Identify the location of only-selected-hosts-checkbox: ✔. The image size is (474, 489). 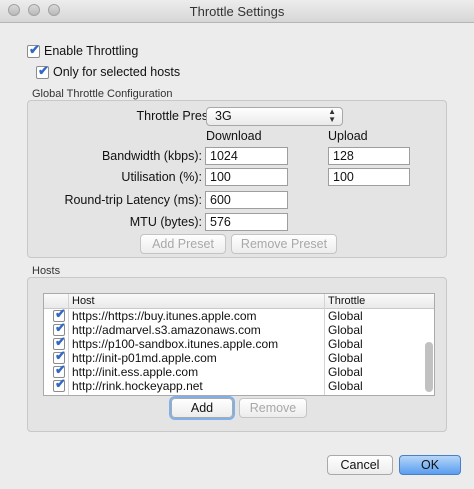
(42, 71).